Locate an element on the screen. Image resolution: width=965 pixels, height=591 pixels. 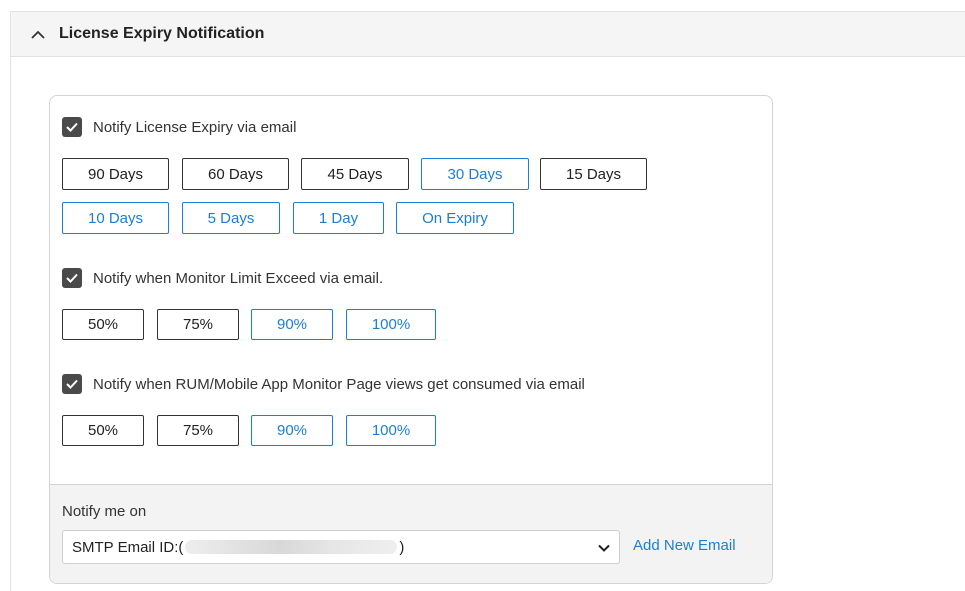
expiry-email-label: Notify License Expiry via email is located at coordinates (195, 127).